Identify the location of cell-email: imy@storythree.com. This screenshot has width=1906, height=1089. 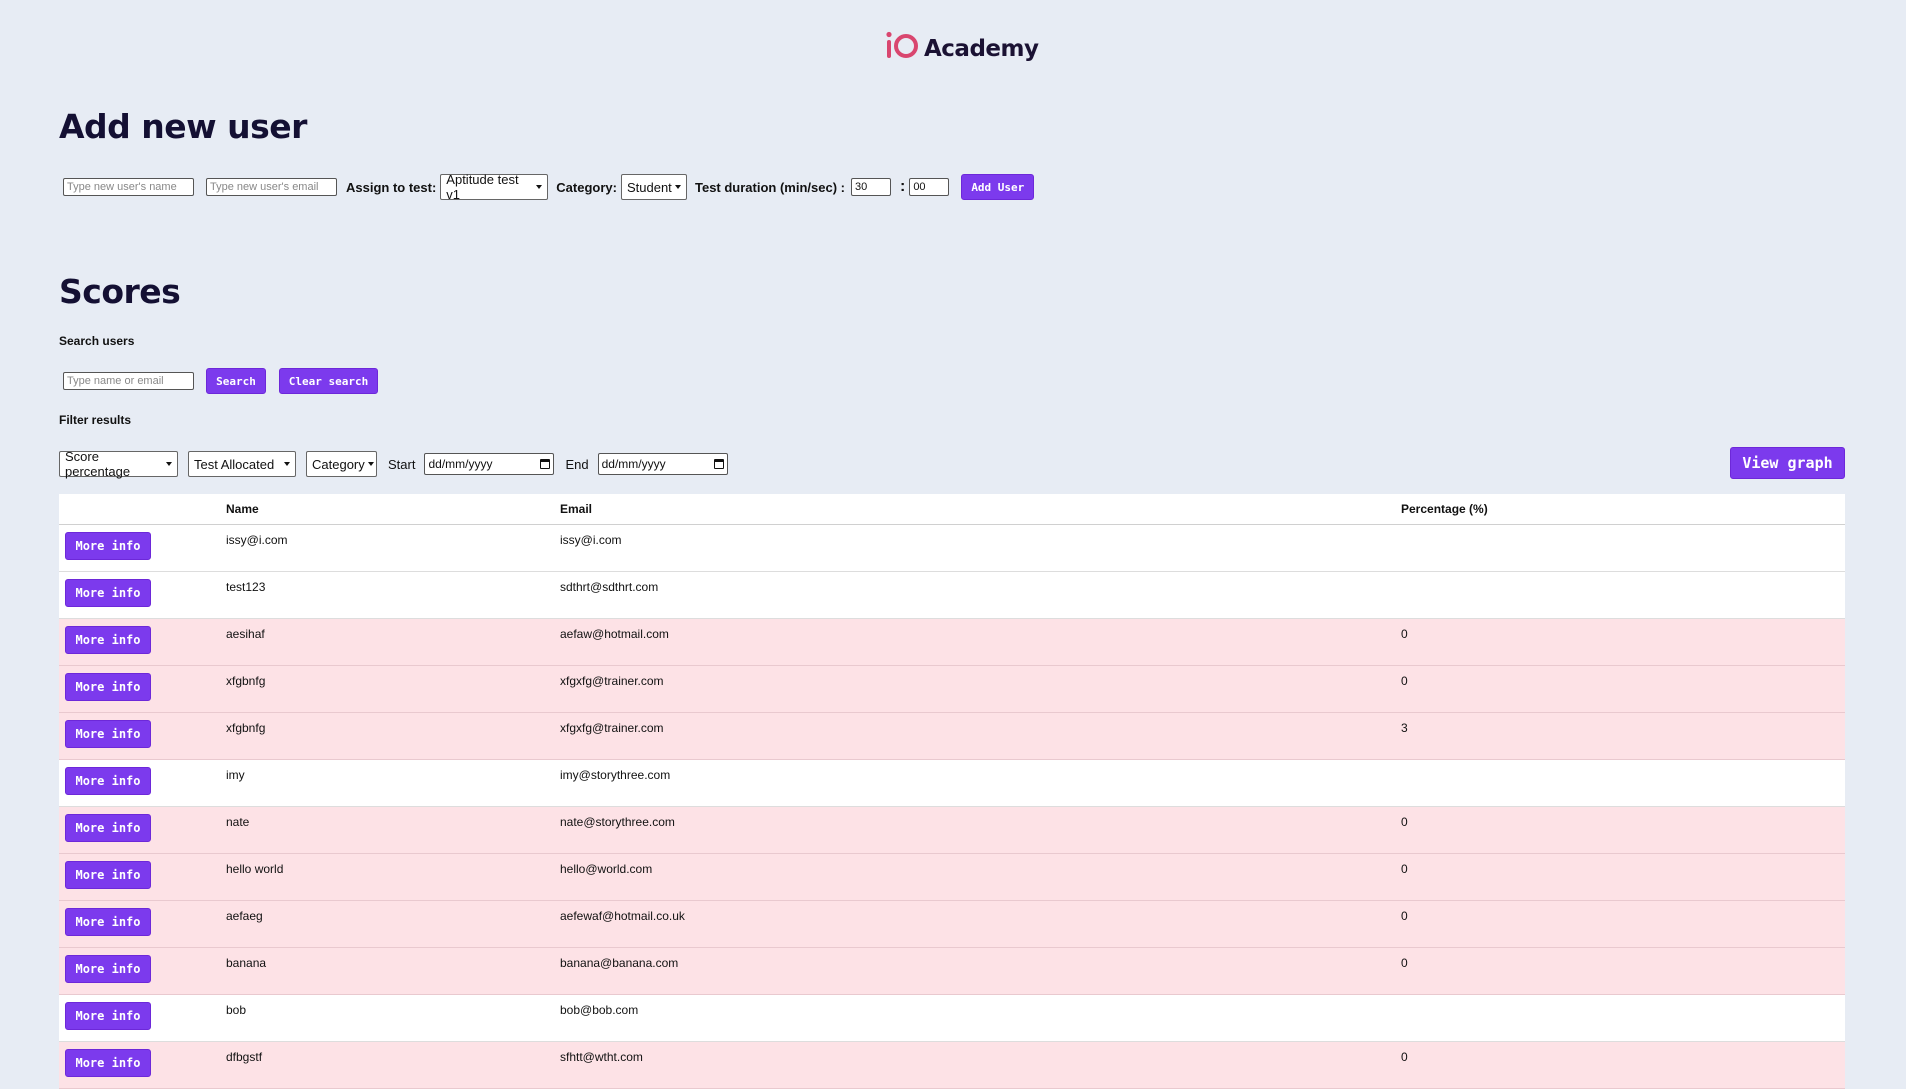
(615, 775).